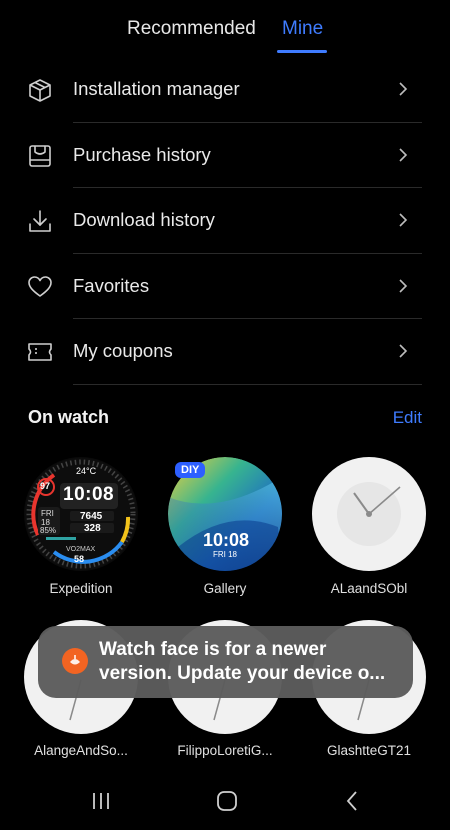 The image size is (450, 830). I want to click on bag-icon, so click(40, 155).